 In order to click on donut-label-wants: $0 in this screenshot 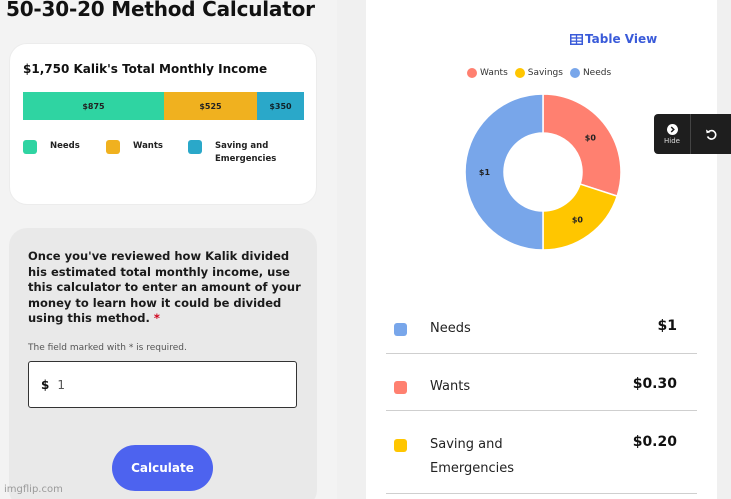, I will do `click(591, 138)`.